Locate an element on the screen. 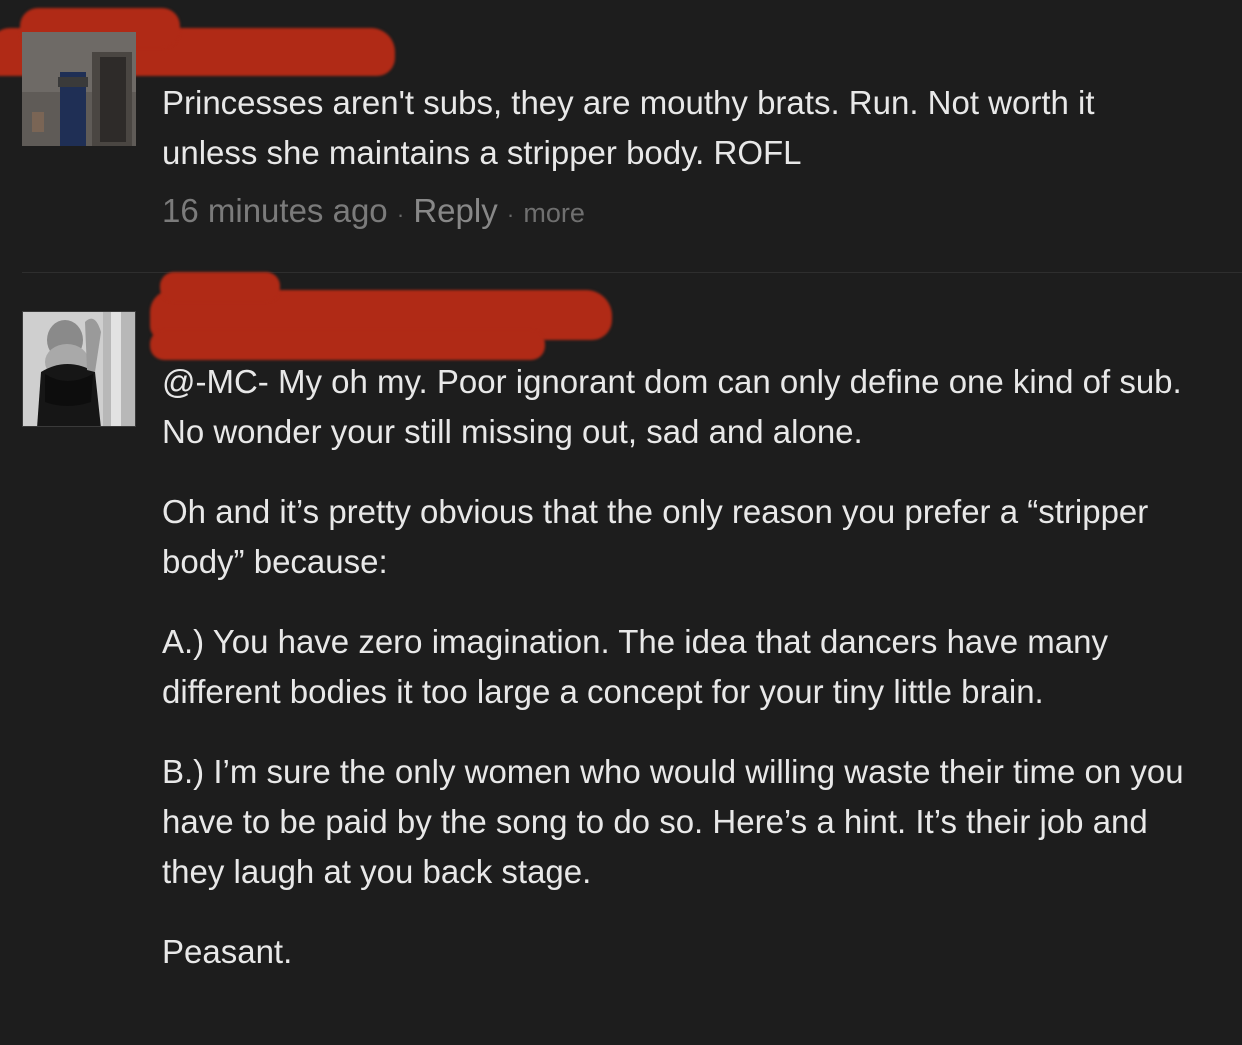  timestamp: 16 minutes ago is located at coordinates (275, 210).